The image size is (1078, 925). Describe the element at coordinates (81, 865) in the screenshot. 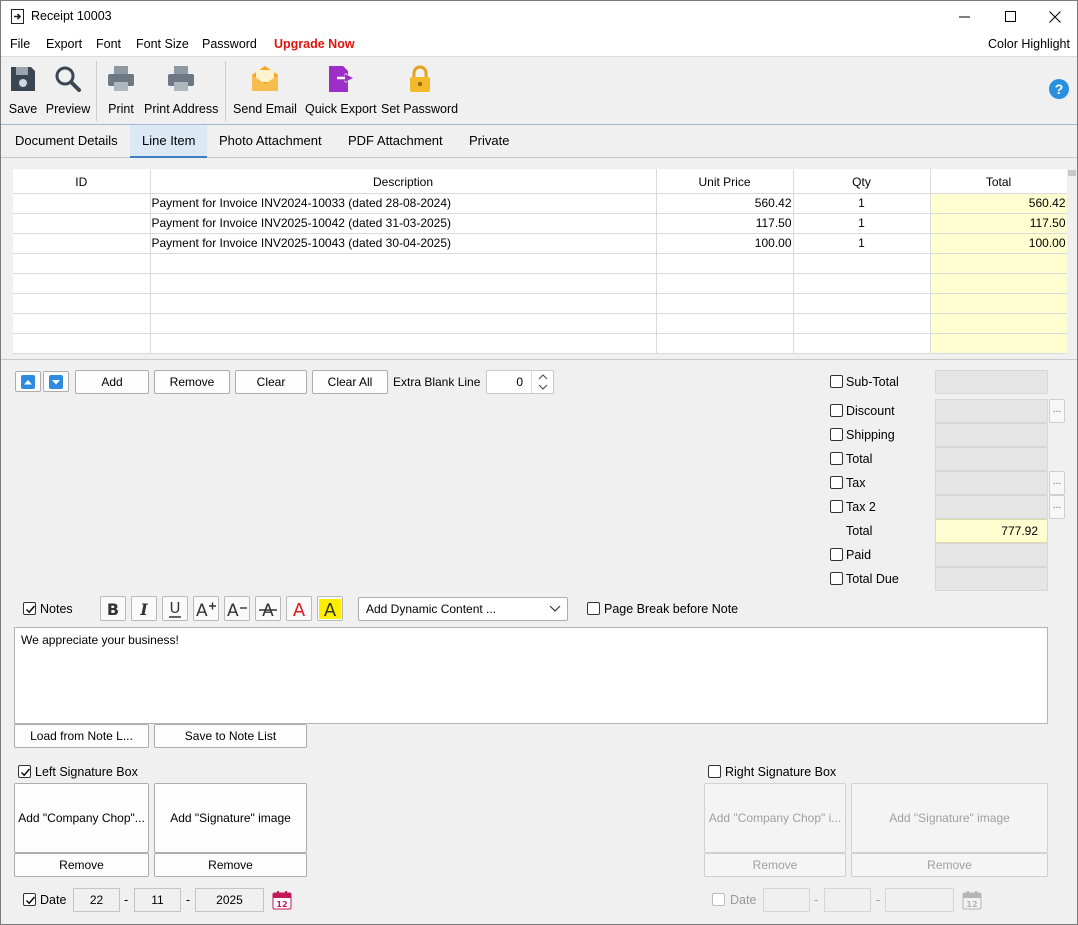

I see `left-chop-remove-button: Remove` at that location.